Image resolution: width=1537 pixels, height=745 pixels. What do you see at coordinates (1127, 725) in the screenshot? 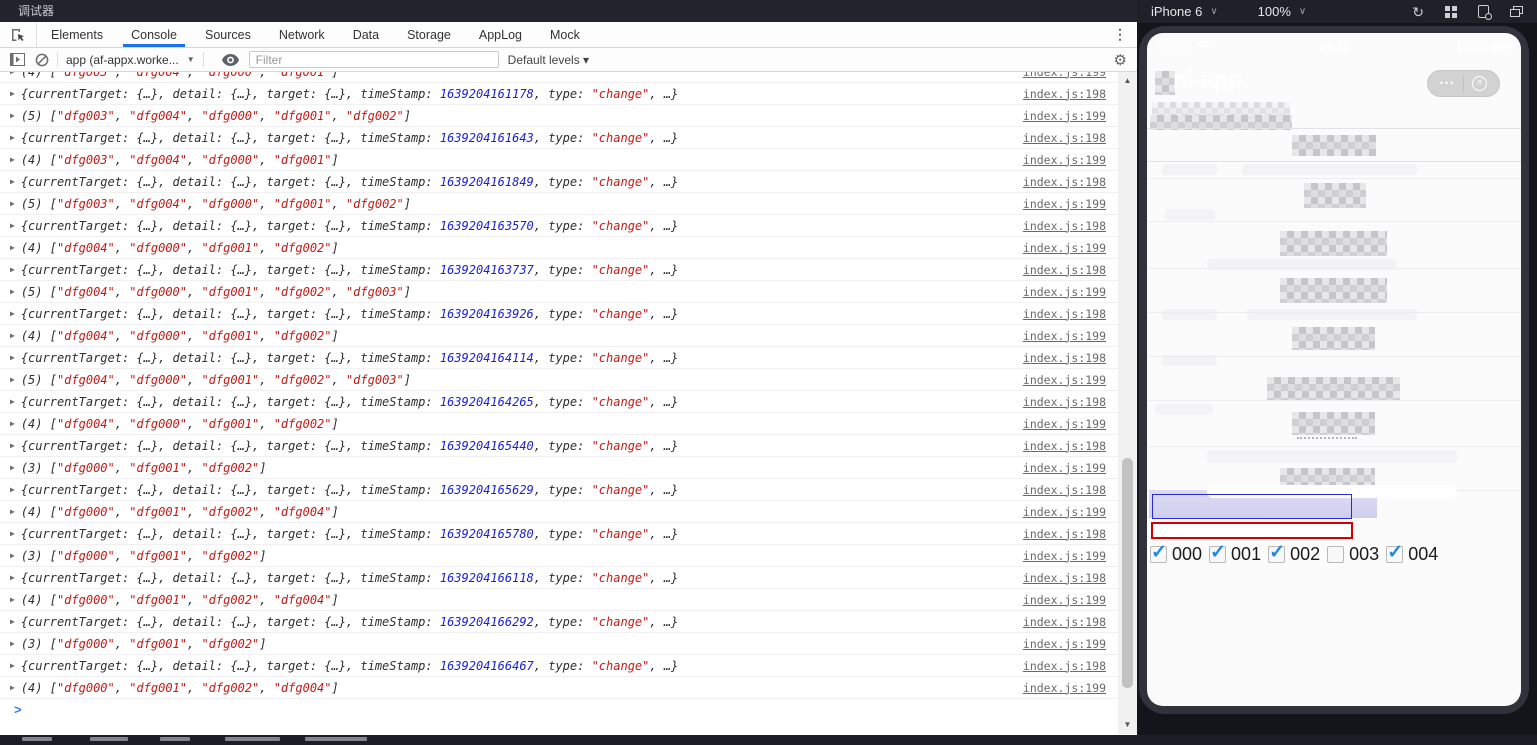
I see `scroll-down-icon: ▼` at bounding box center [1127, 725].